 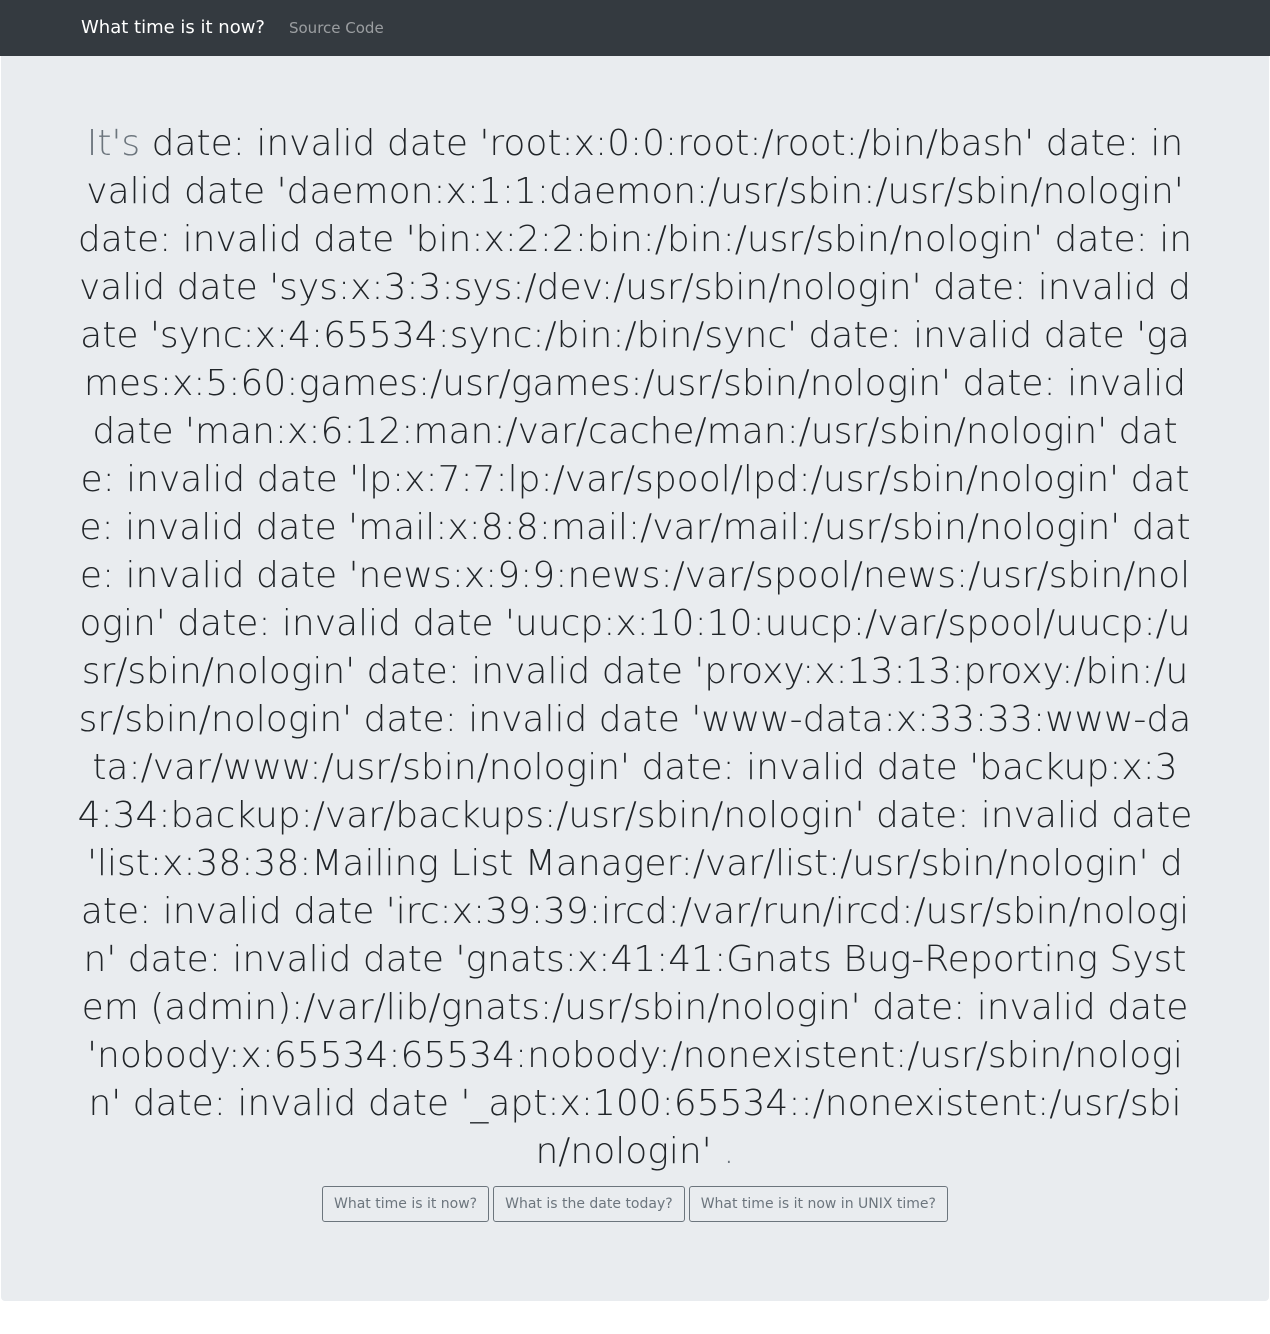 I want to click on navbar: What time is it now? Source Code, so click(x=635, y=28).